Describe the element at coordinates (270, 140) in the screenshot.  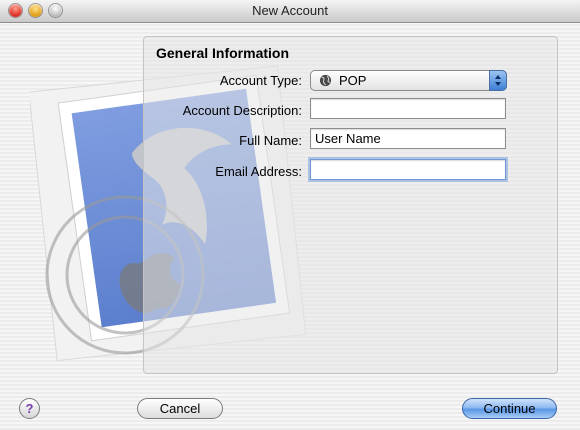
I see `full-name-label: Full Name:` at that location.